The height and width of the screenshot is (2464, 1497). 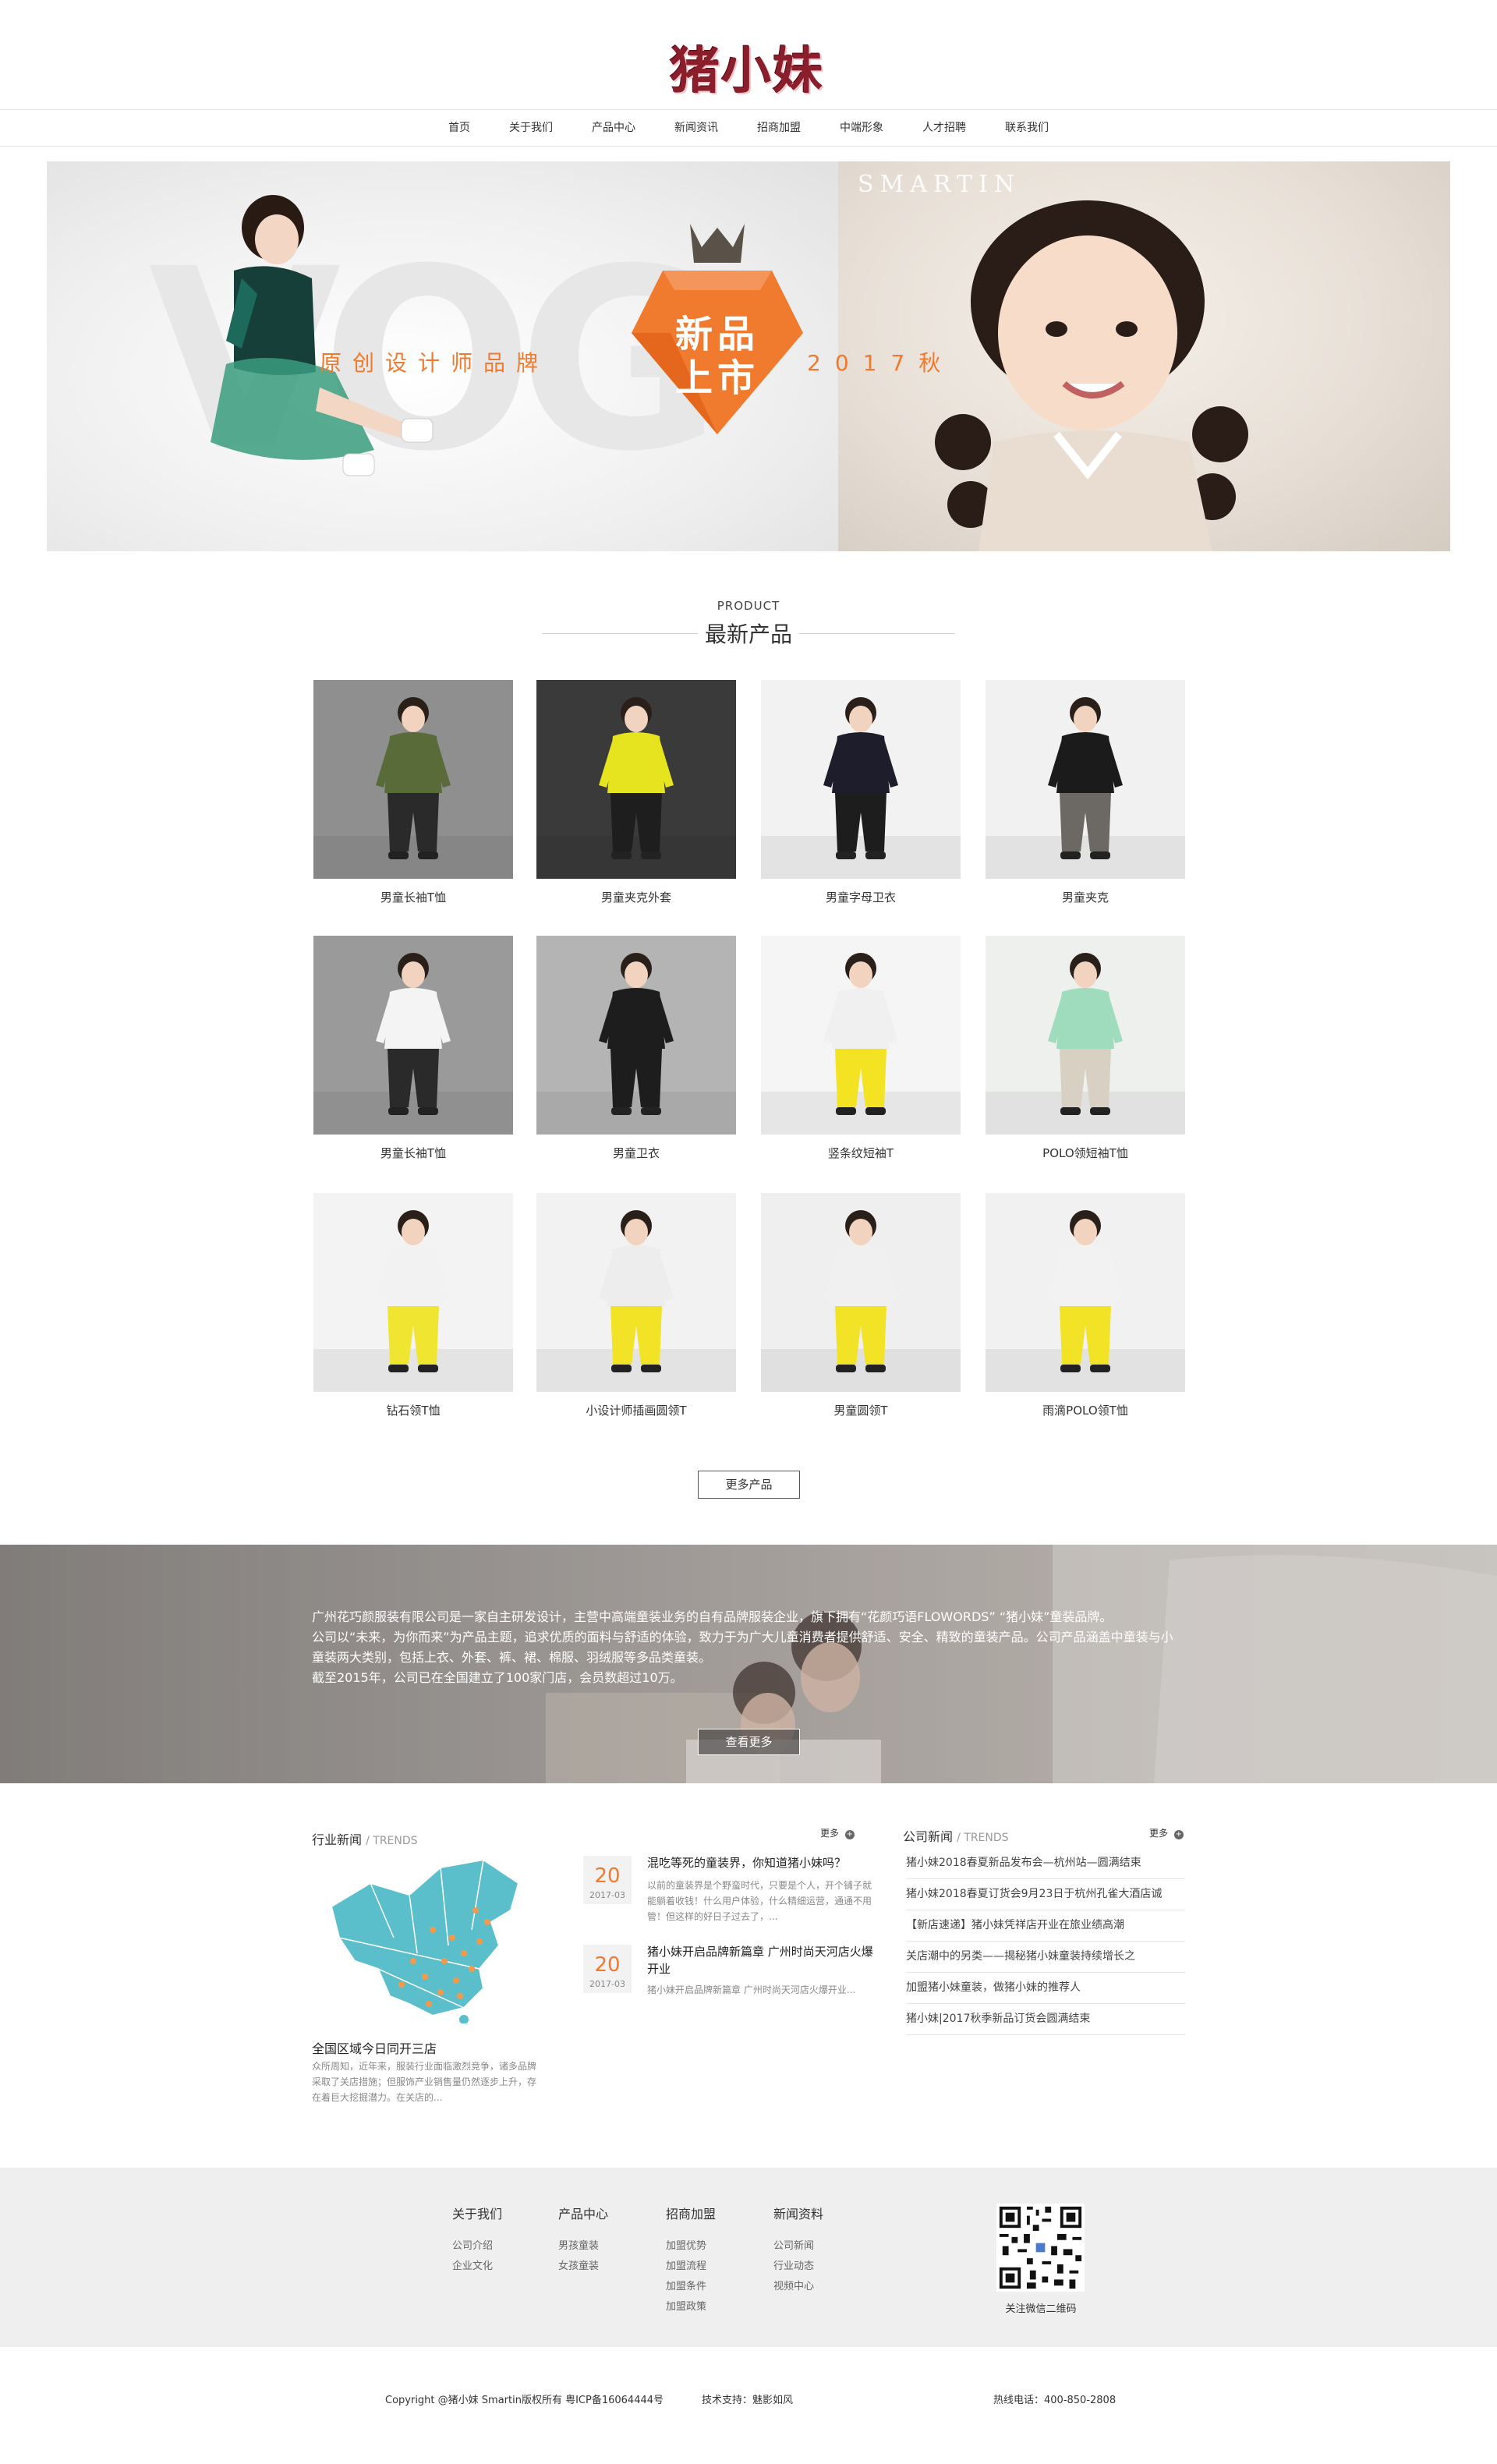 I want to click on news-date-day: 20, so click(x=607, y=1965).